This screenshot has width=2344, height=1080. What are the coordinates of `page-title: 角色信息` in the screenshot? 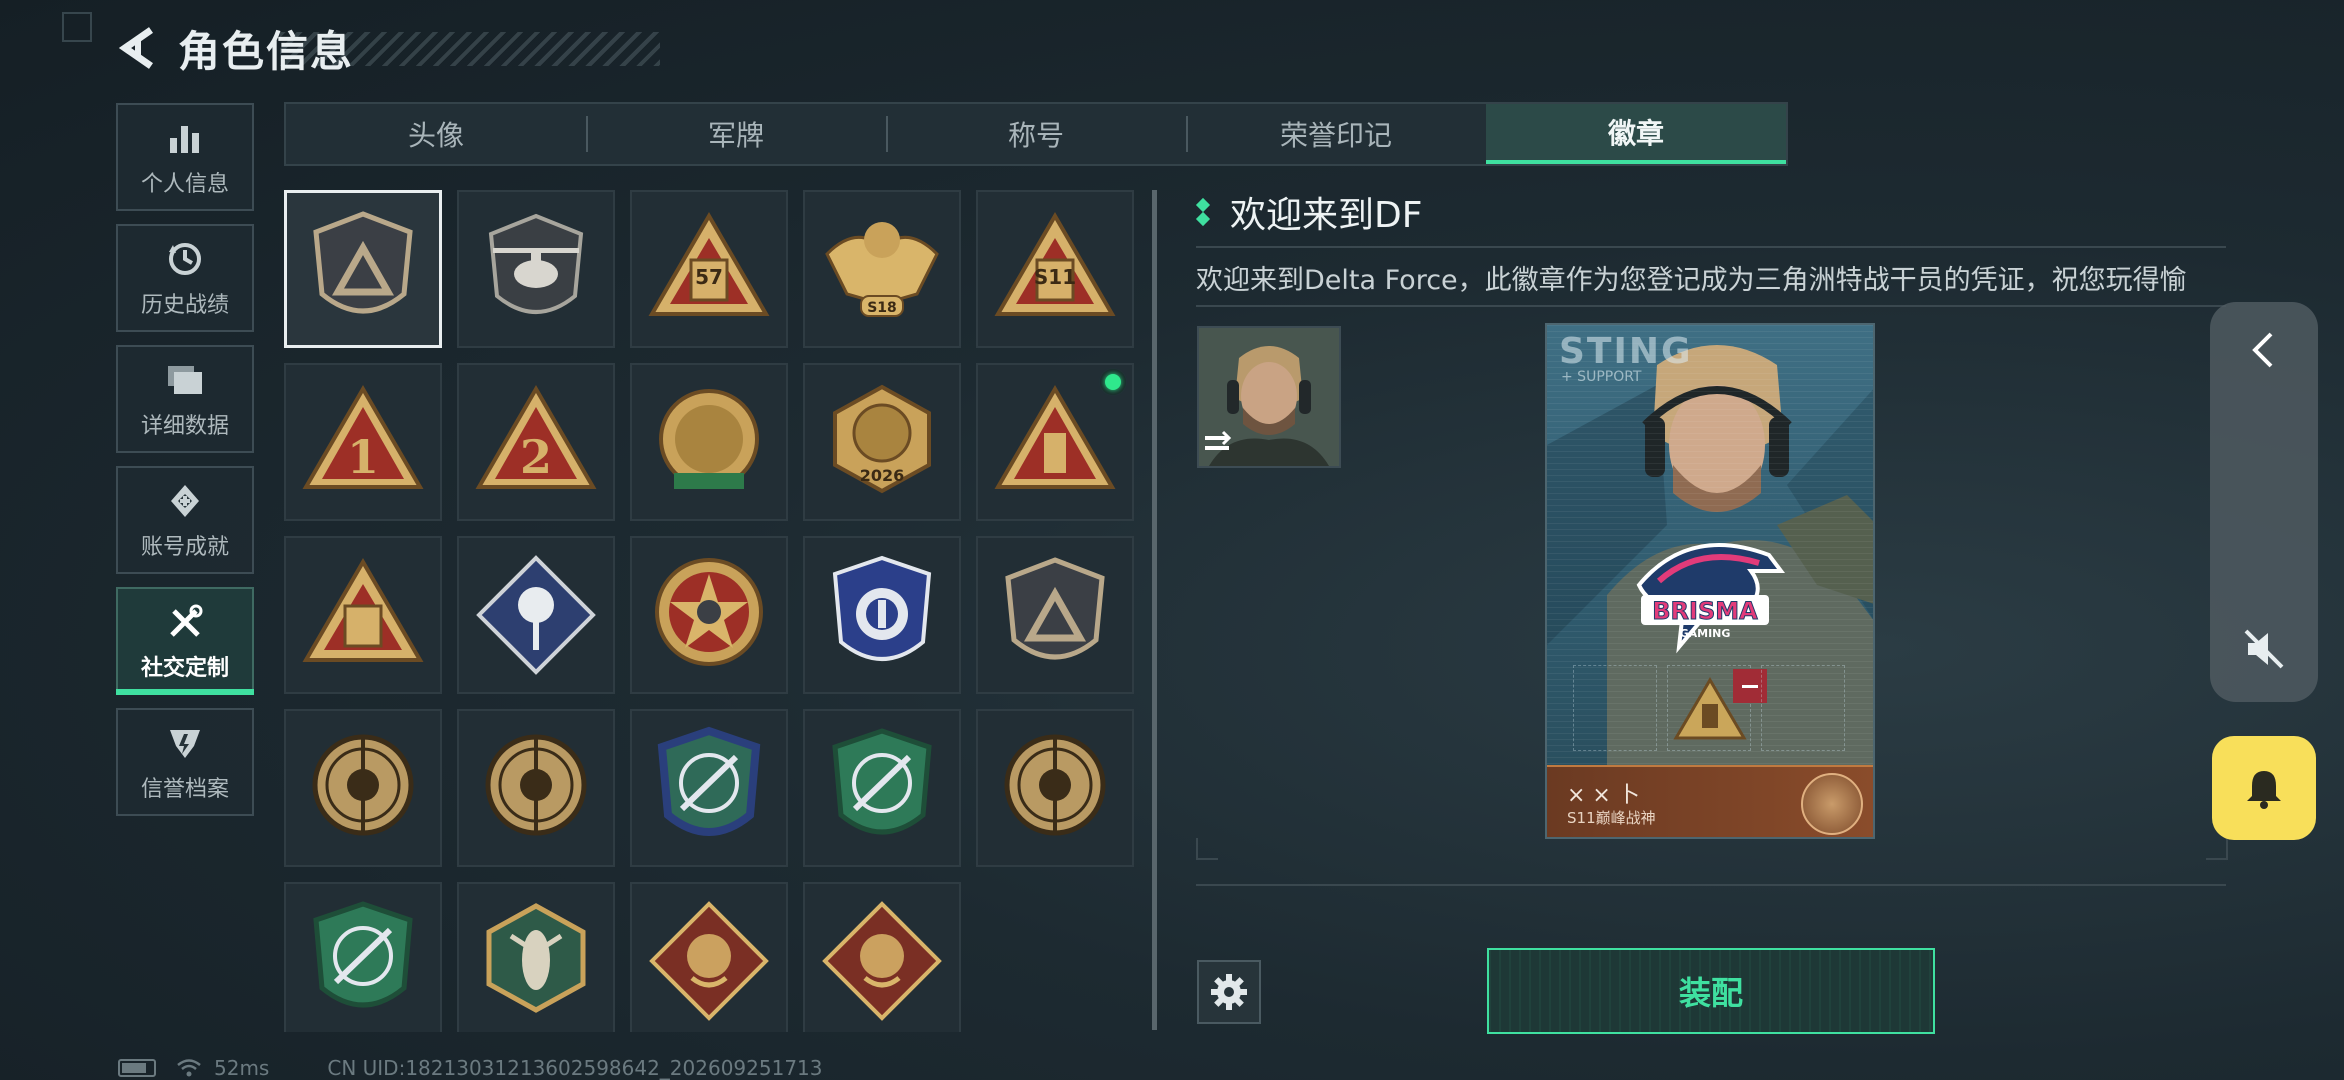 It's located at (266, 51).